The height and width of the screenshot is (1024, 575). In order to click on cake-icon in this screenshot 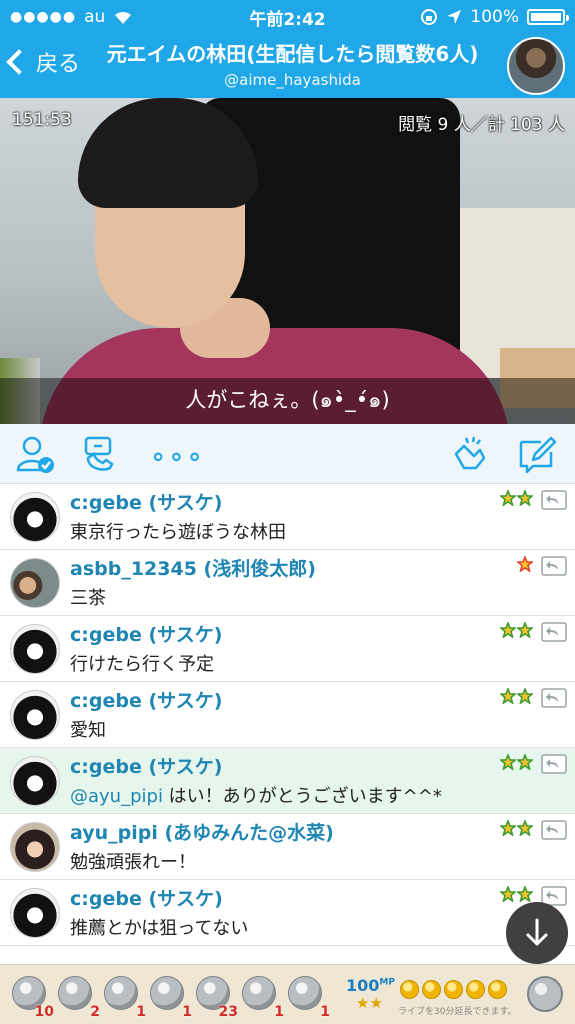, I will do `click(75, 993)`.